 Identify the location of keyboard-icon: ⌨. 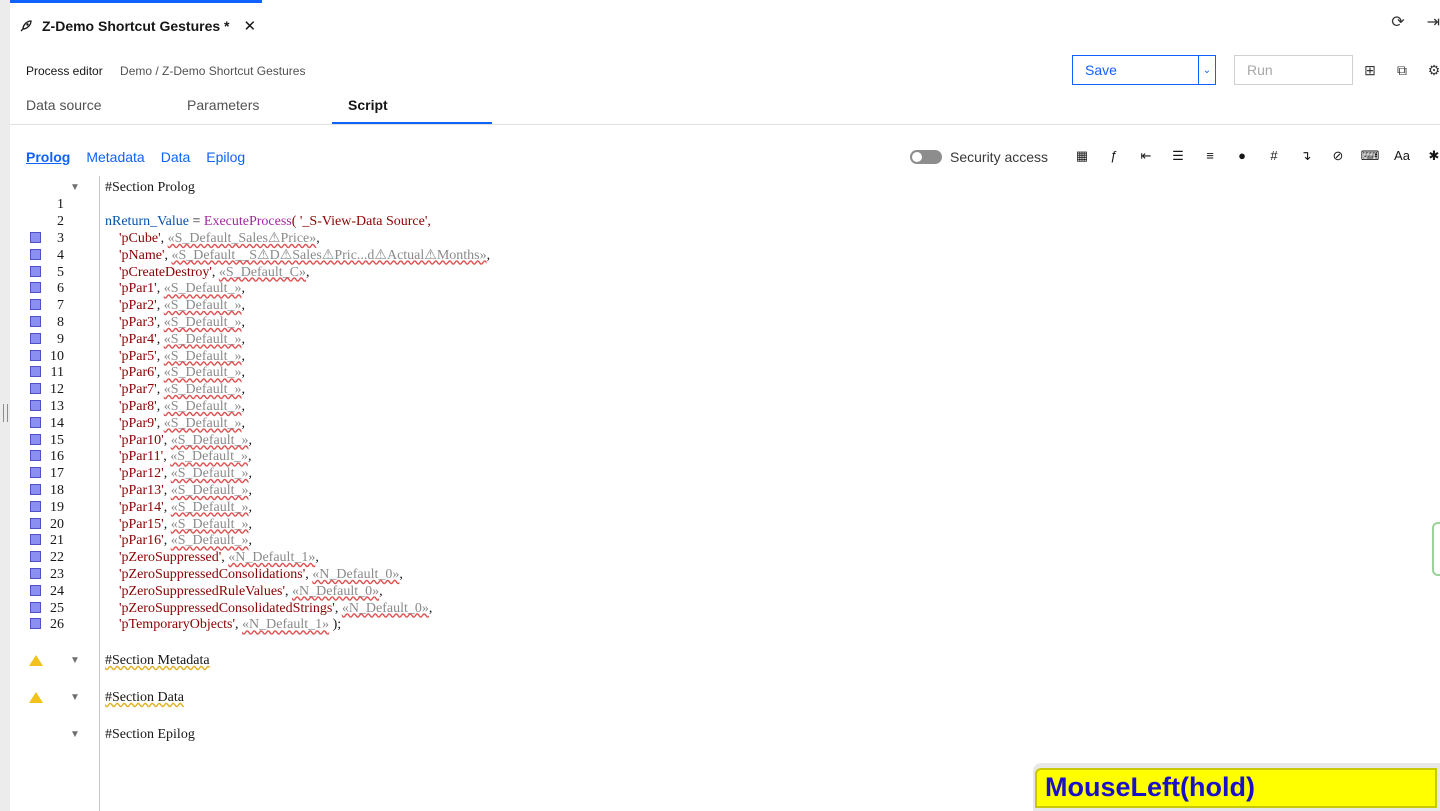
(1370, 156).